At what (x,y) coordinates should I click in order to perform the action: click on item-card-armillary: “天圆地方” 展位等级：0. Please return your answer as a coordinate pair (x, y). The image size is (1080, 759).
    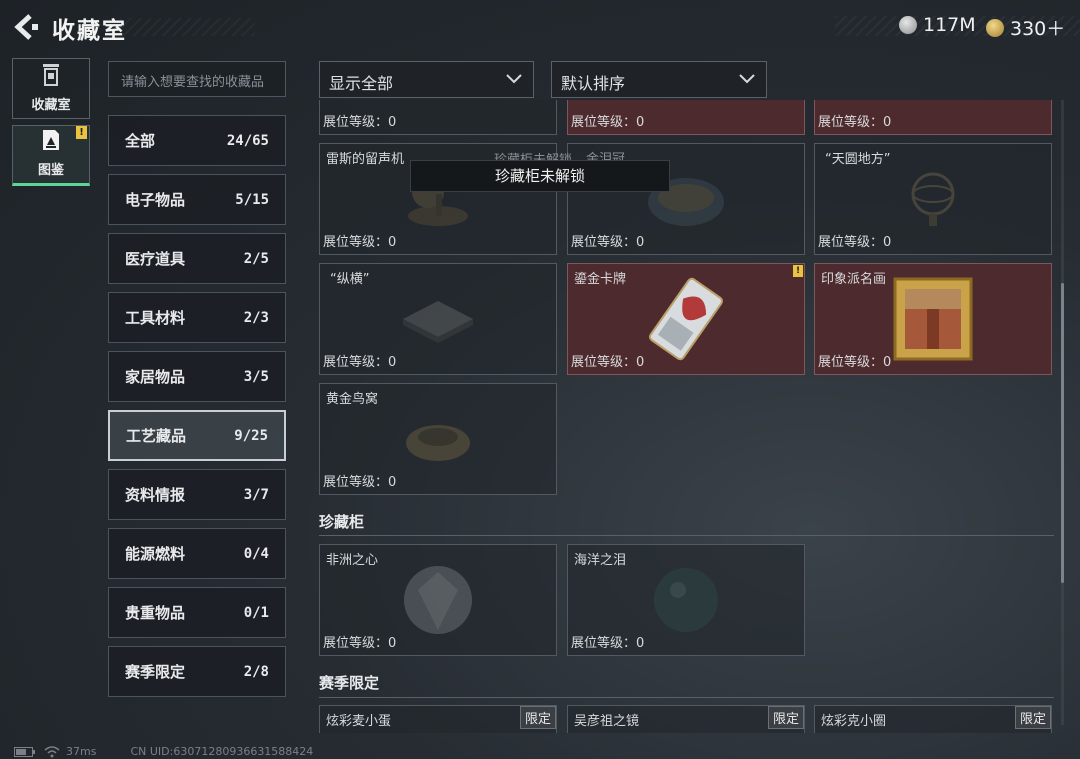
    Looking at the image, I should click on (933, 199).